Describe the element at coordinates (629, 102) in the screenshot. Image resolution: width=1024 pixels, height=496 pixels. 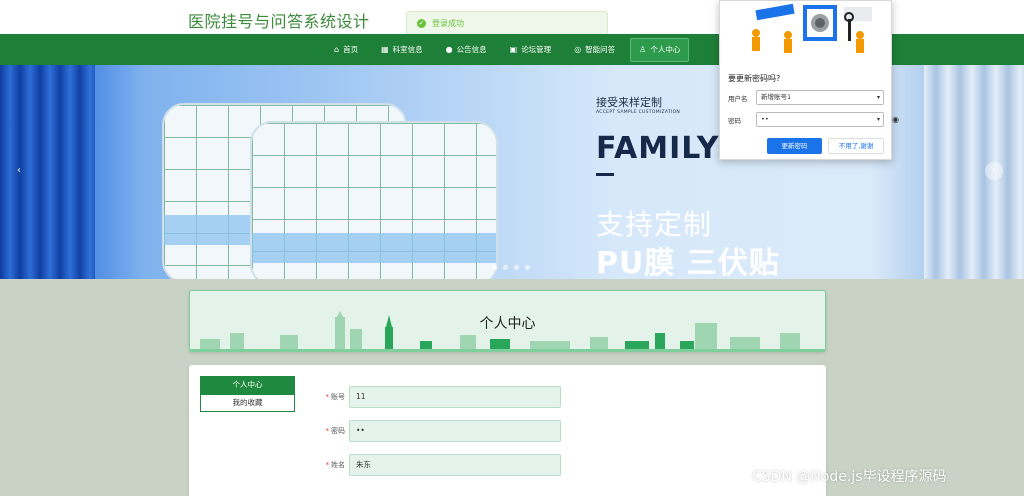
I see `banner-caption: 接受来样定制` at that location.